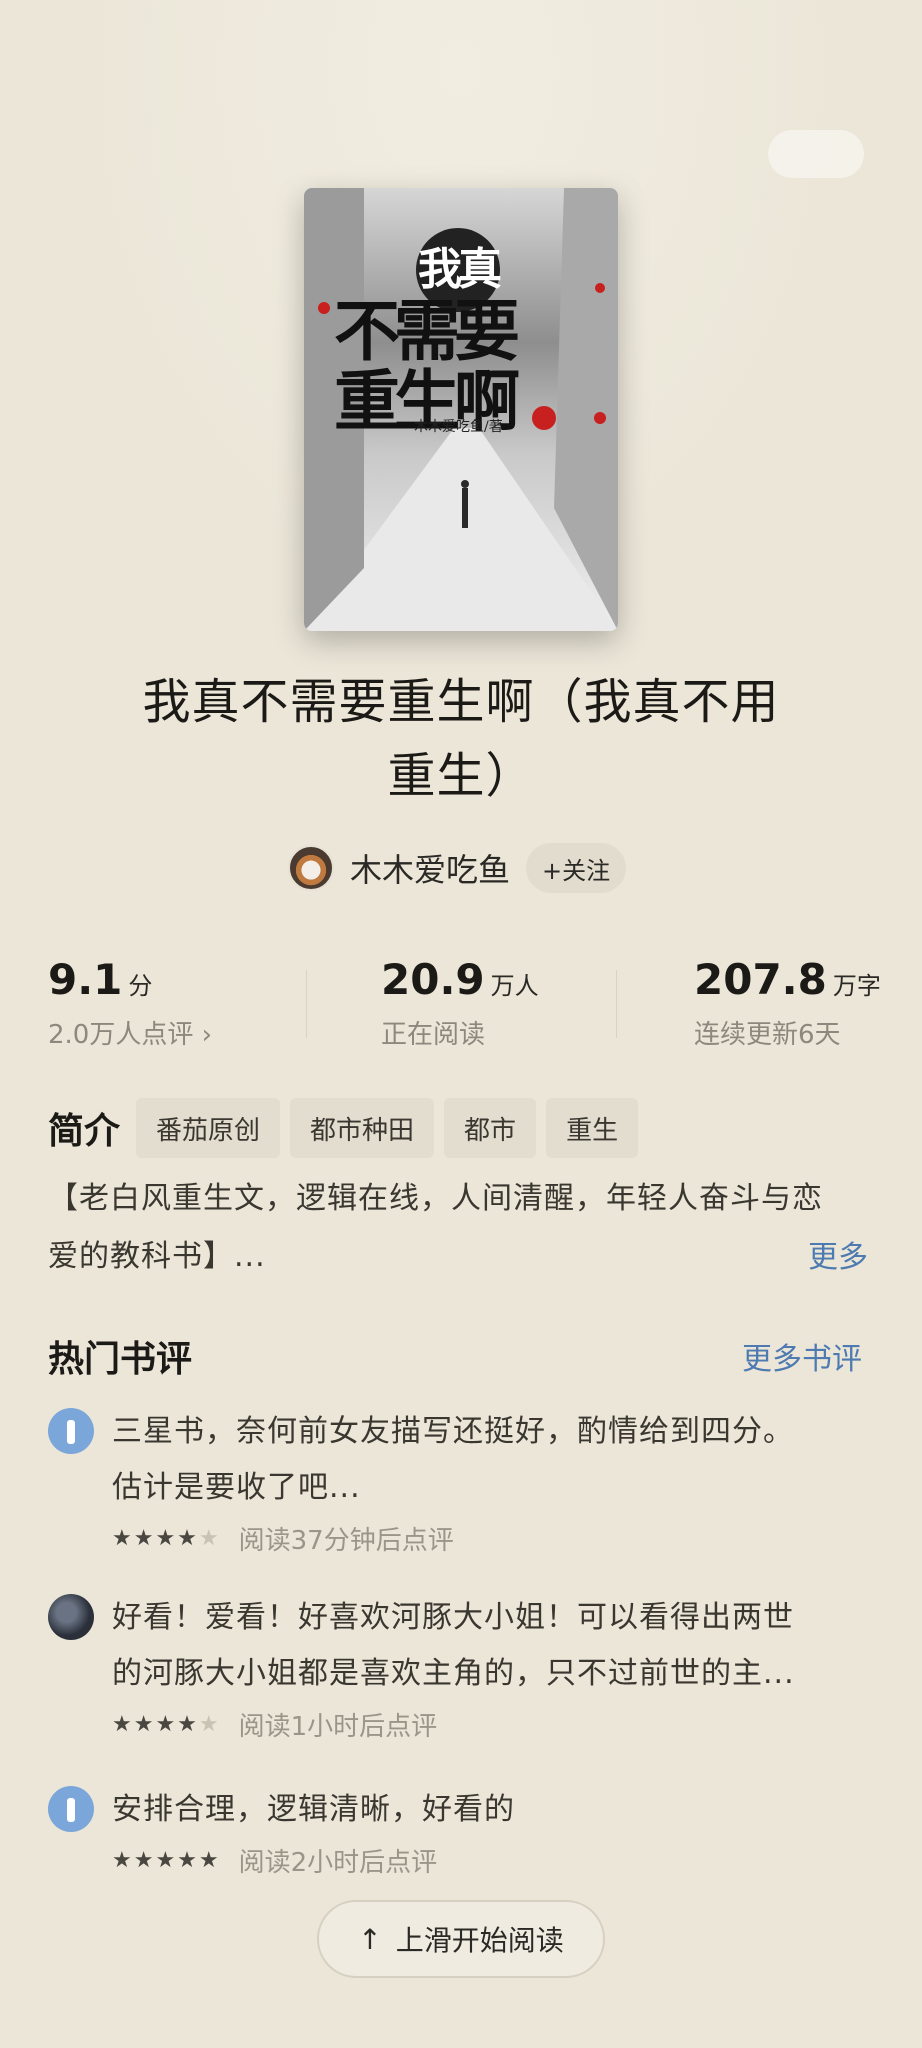 The height and width of the screenshot is (2048, 922). Describe the element at coordinates (458, 427) in the screenshot. I see `cover-author: 木木爱吃鱼/著` at that location.